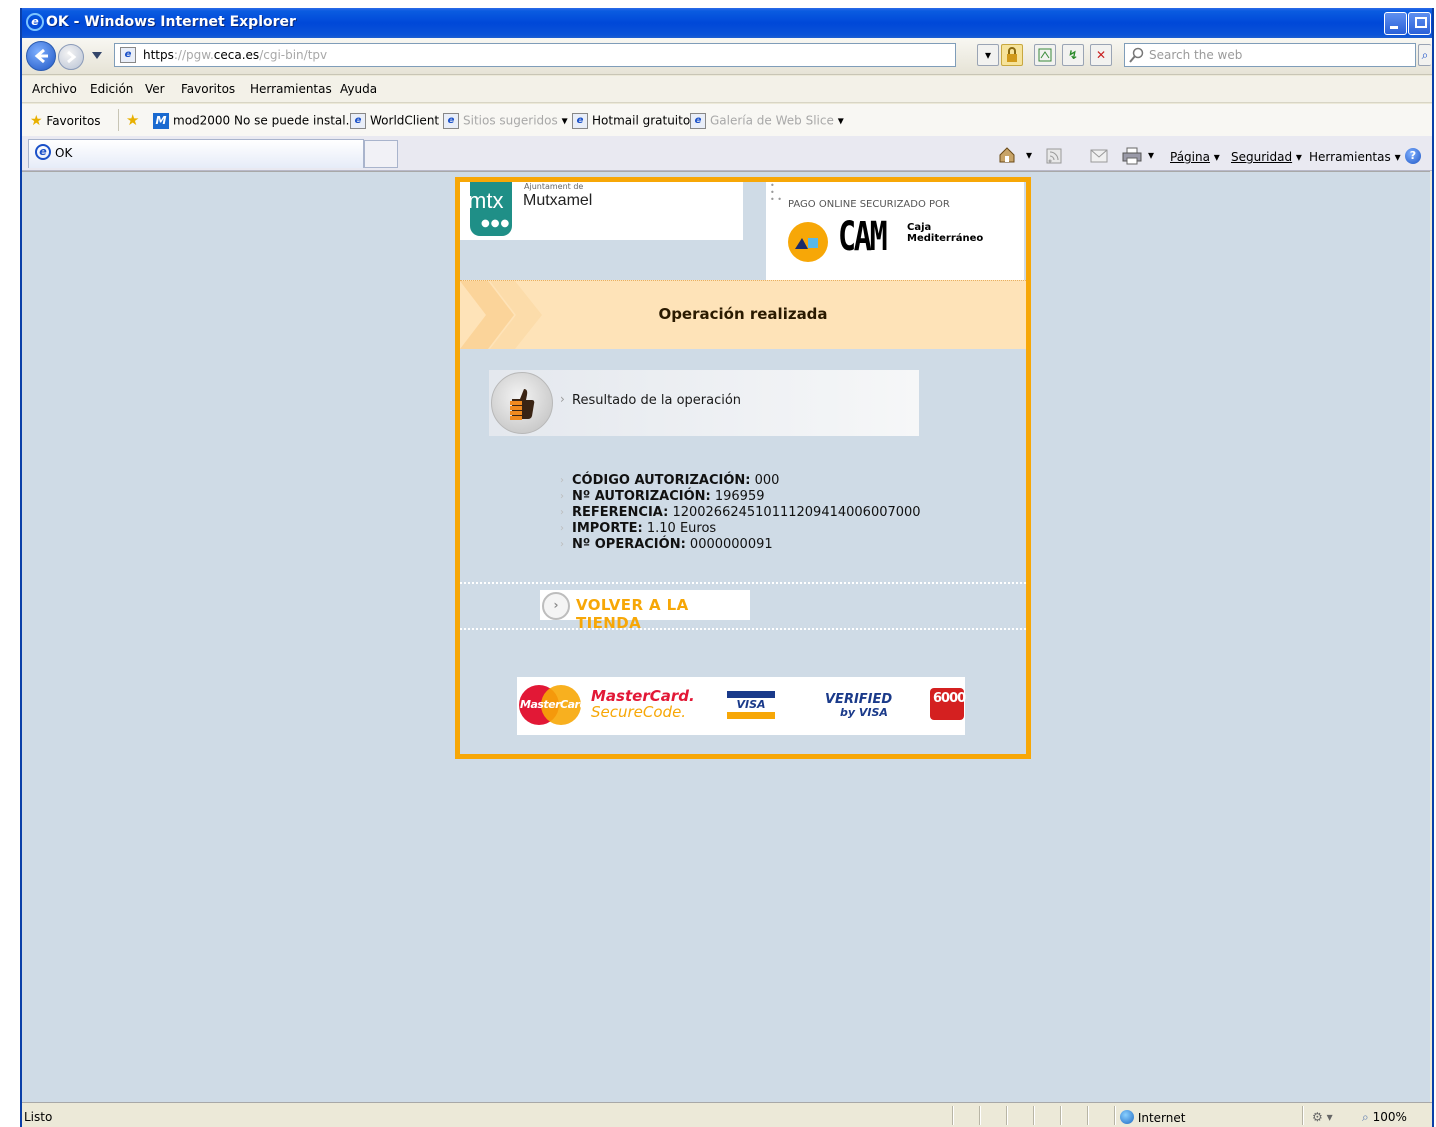  I want to click on operation-status-title: Operación realizada, so click(743, 314).